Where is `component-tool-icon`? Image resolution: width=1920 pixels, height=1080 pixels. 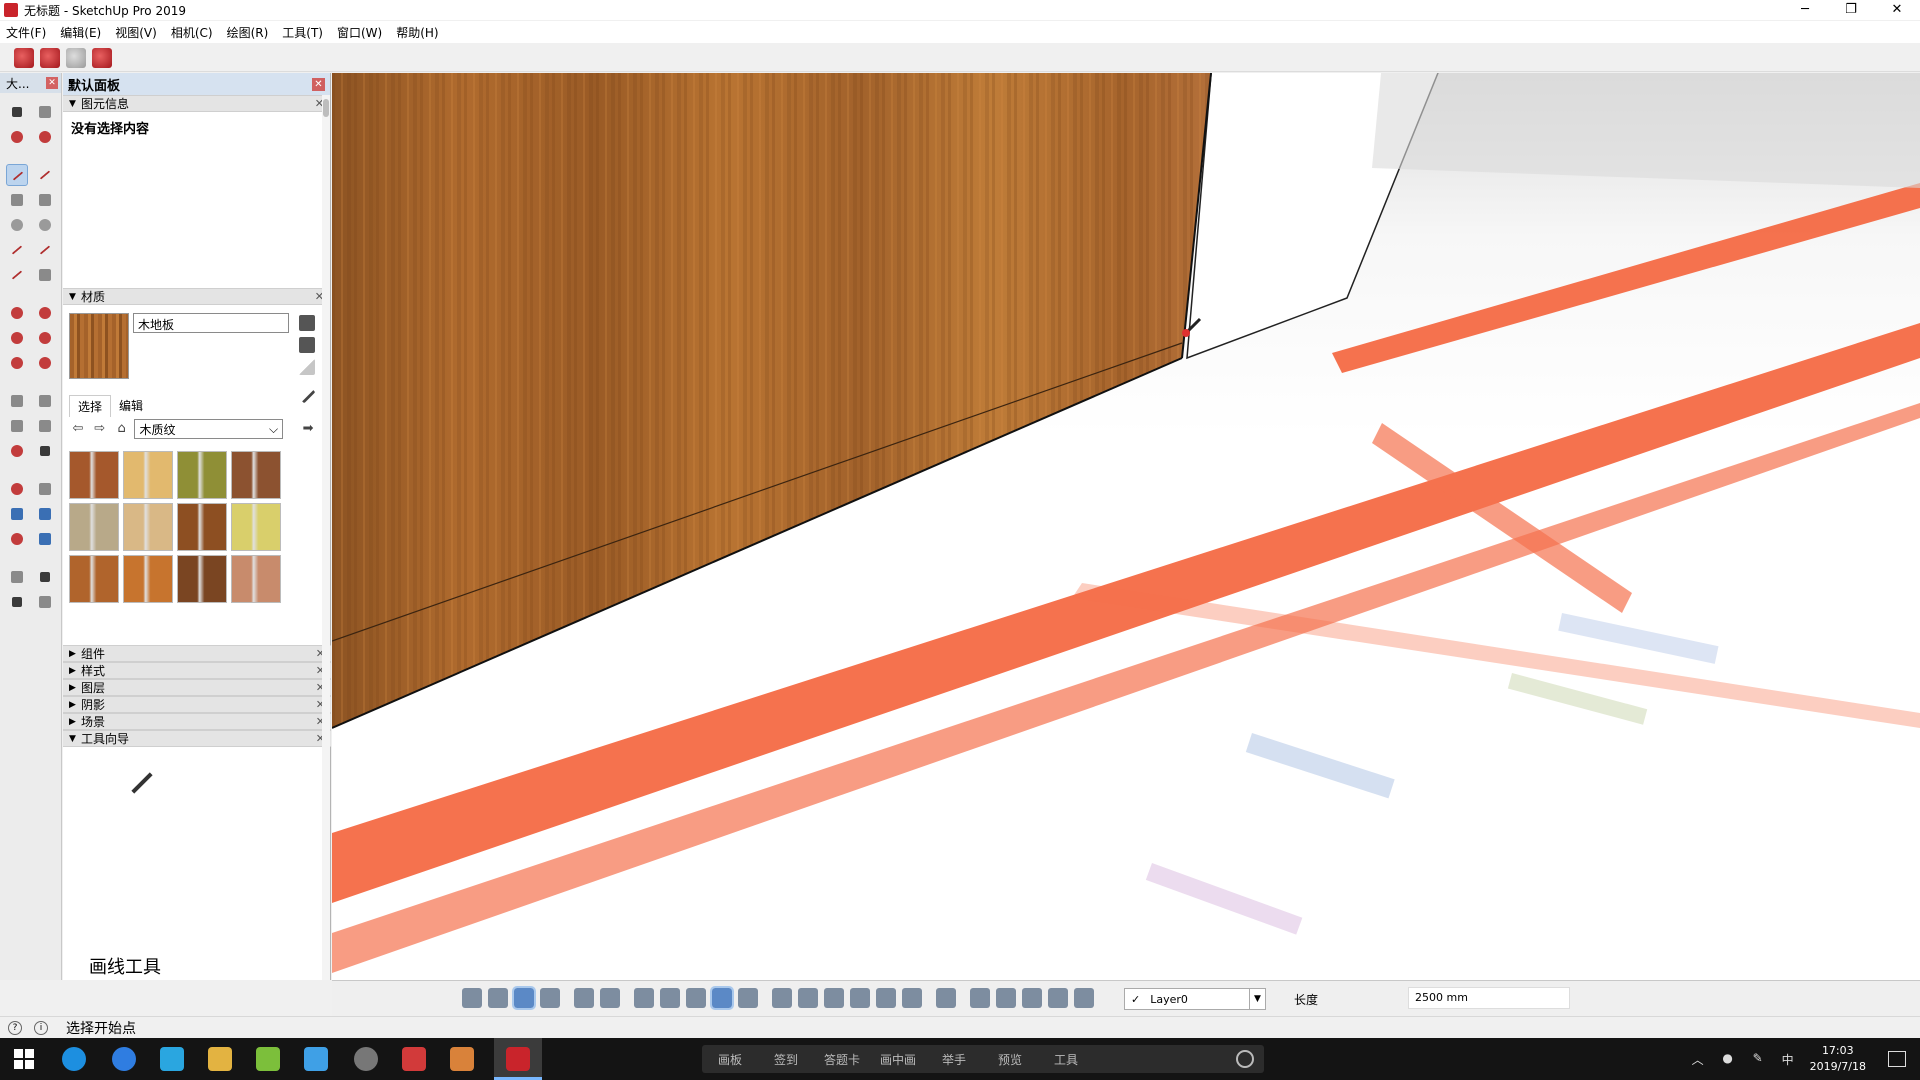
component-tool-icon is located at coordinates (45, 112).